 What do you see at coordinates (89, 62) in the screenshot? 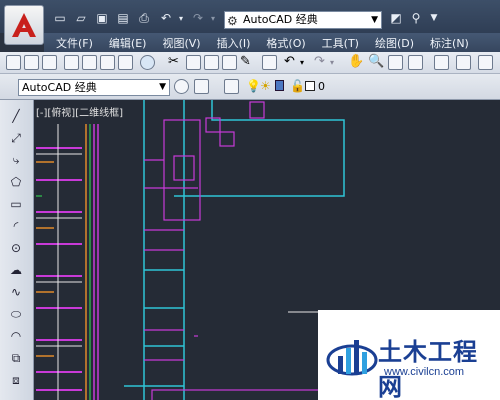
I see `plot-preview-icon` at bounding box center [89, 62].